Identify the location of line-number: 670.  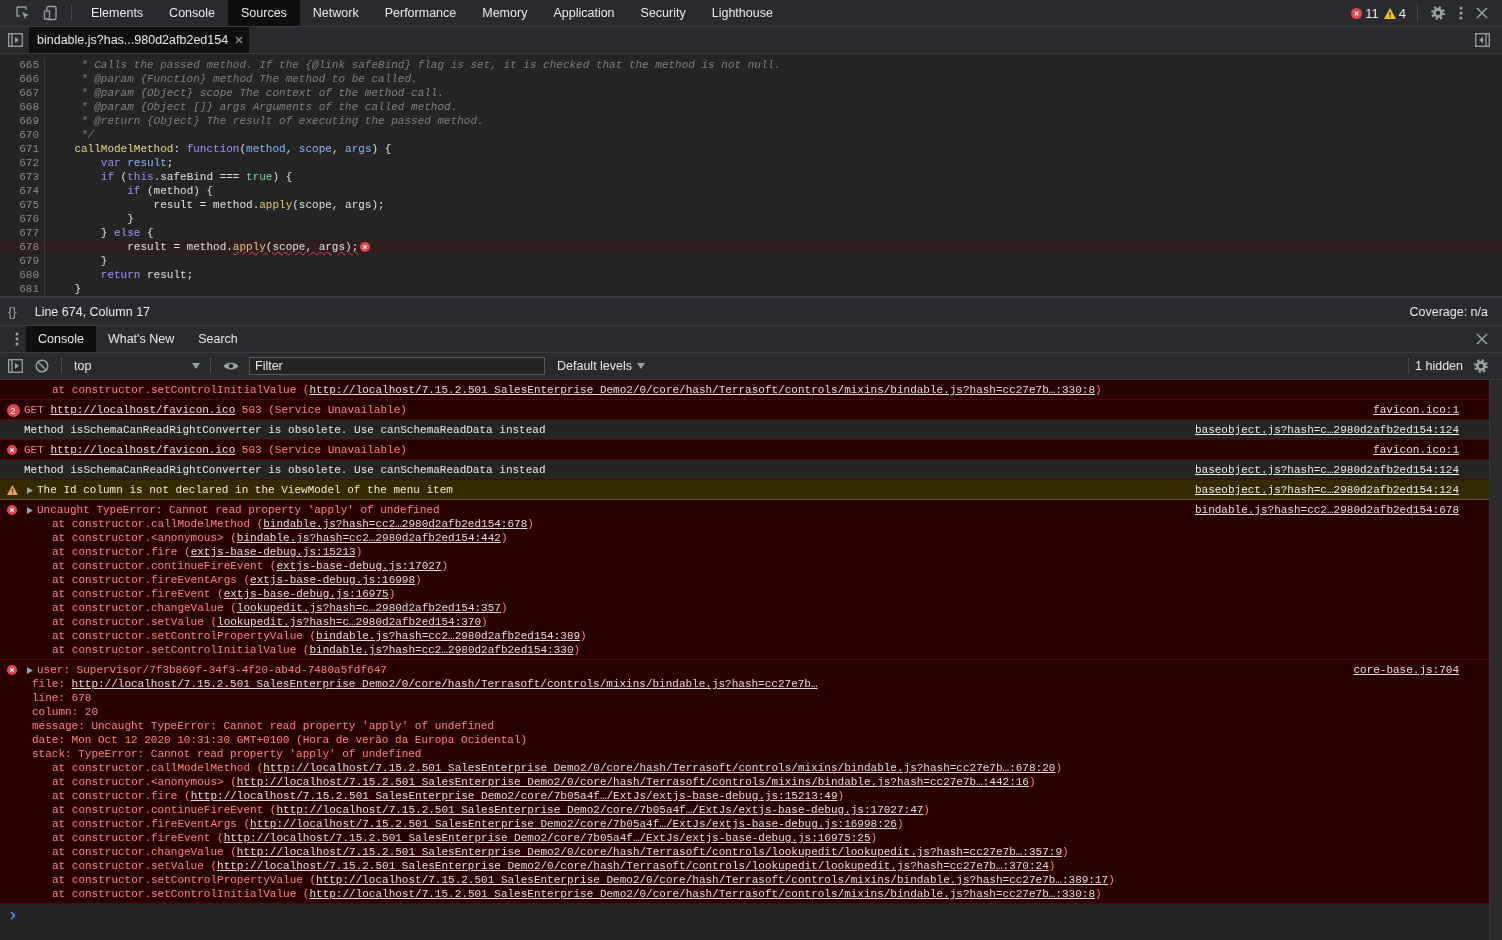
(22, 135).